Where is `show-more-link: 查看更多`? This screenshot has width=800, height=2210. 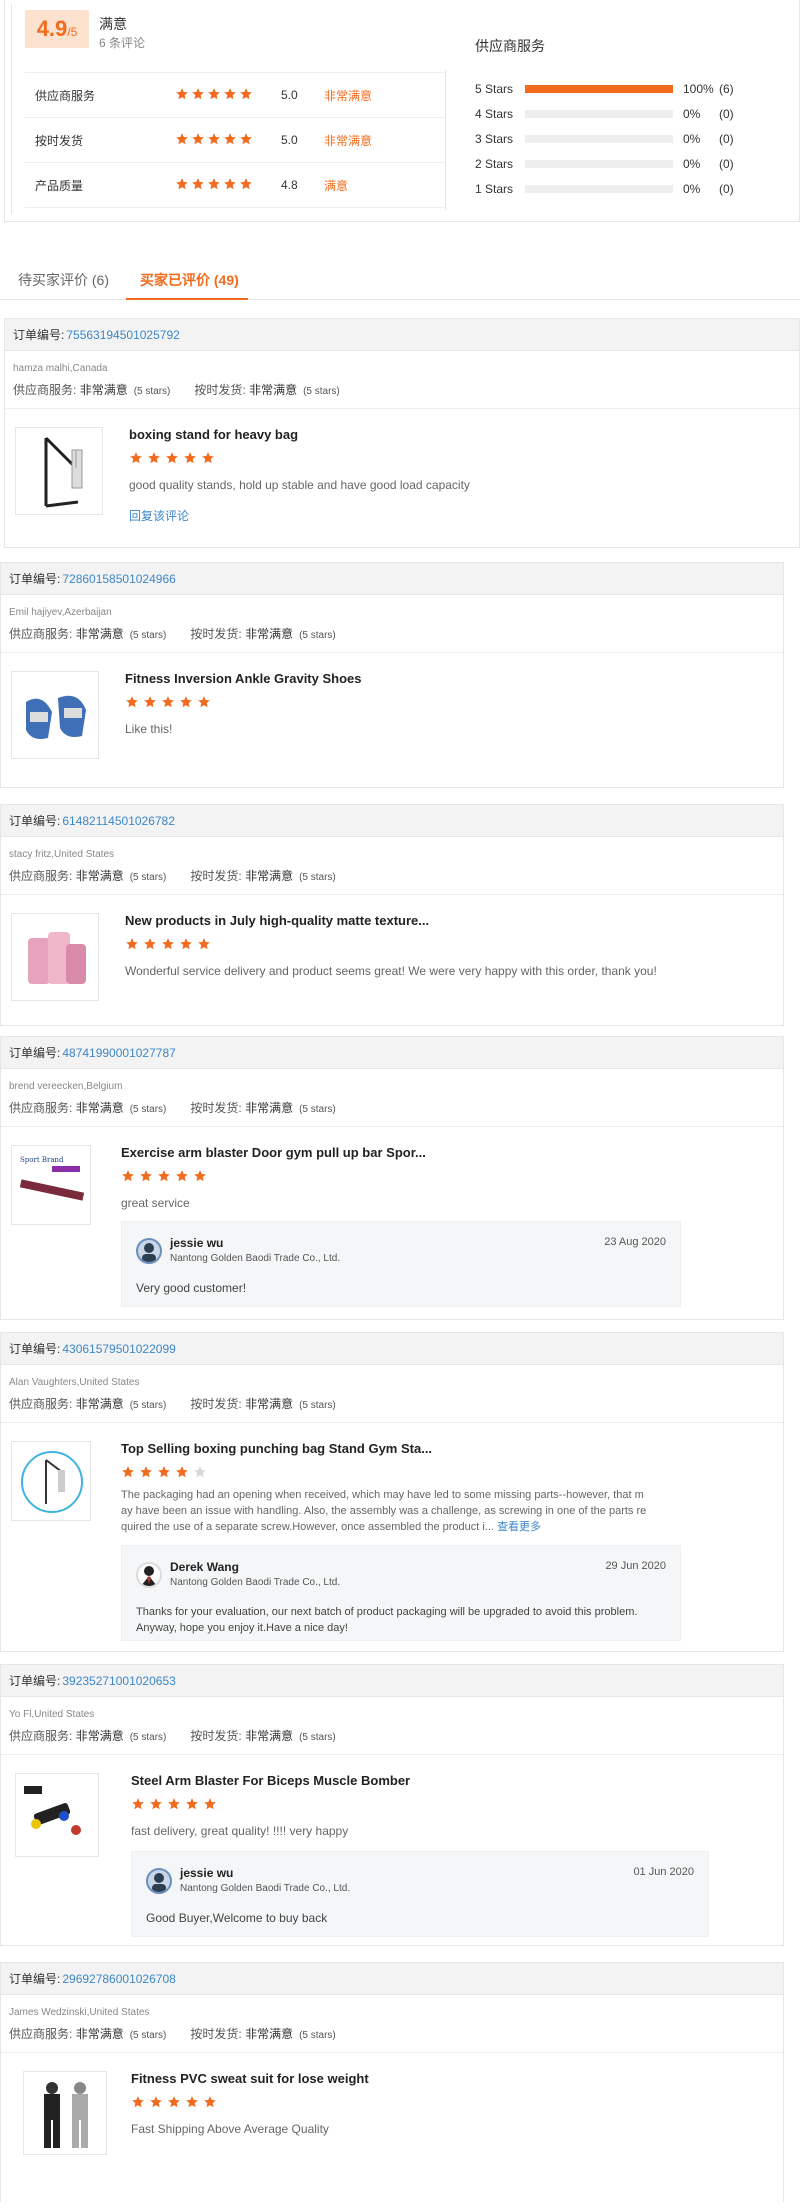
show-more-link: 查看更多 is located at coordinates (519, 1527).